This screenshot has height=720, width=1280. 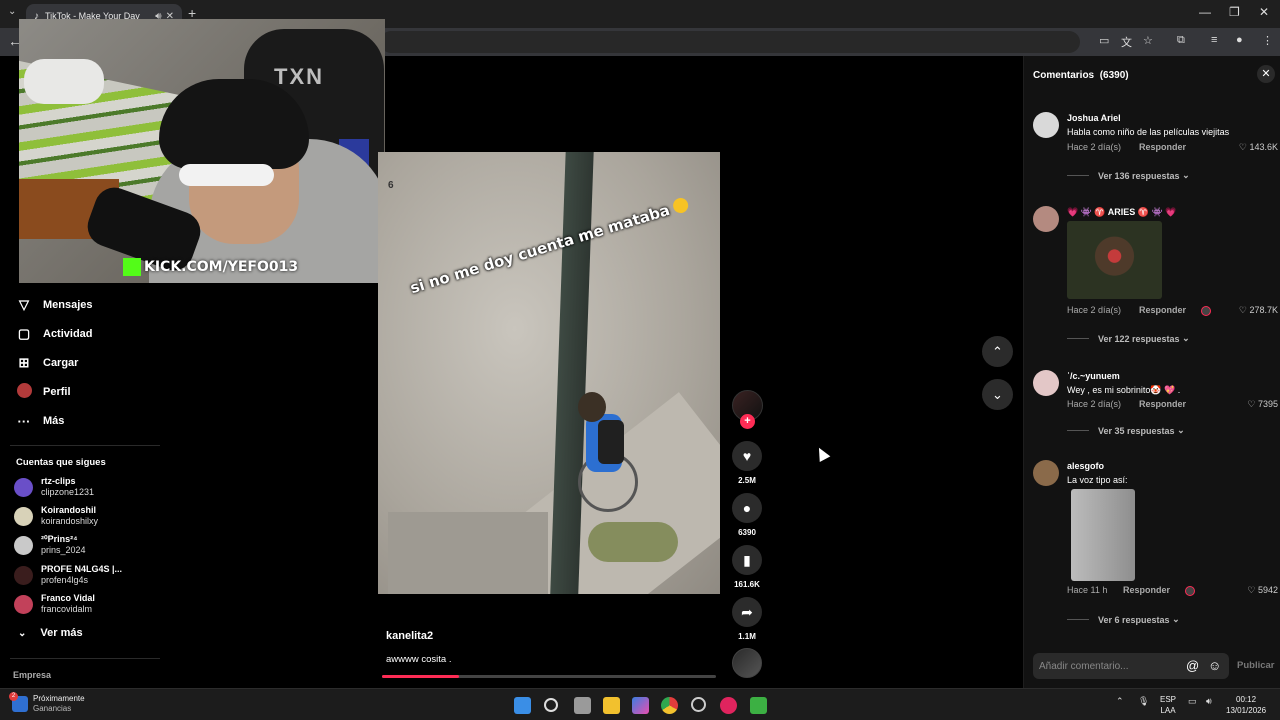 What do you see at coordinates (1214, 665) in the screenshot?
I see `emoji-icon: ☺` at bounding box center [1214, 665].